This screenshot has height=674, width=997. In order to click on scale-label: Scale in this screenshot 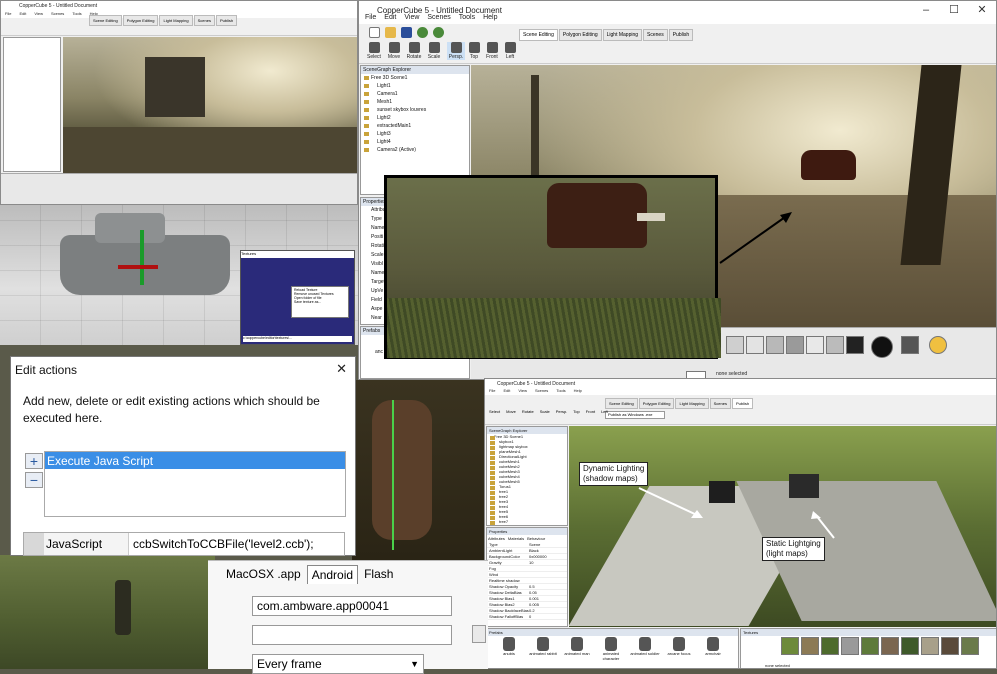, I will do `click(545, 411)`.